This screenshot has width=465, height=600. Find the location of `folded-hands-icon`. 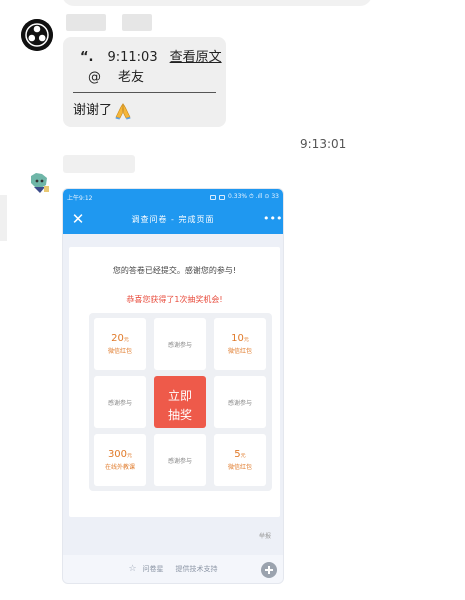

folded-hands-icon is located at coordinates (123, 111).